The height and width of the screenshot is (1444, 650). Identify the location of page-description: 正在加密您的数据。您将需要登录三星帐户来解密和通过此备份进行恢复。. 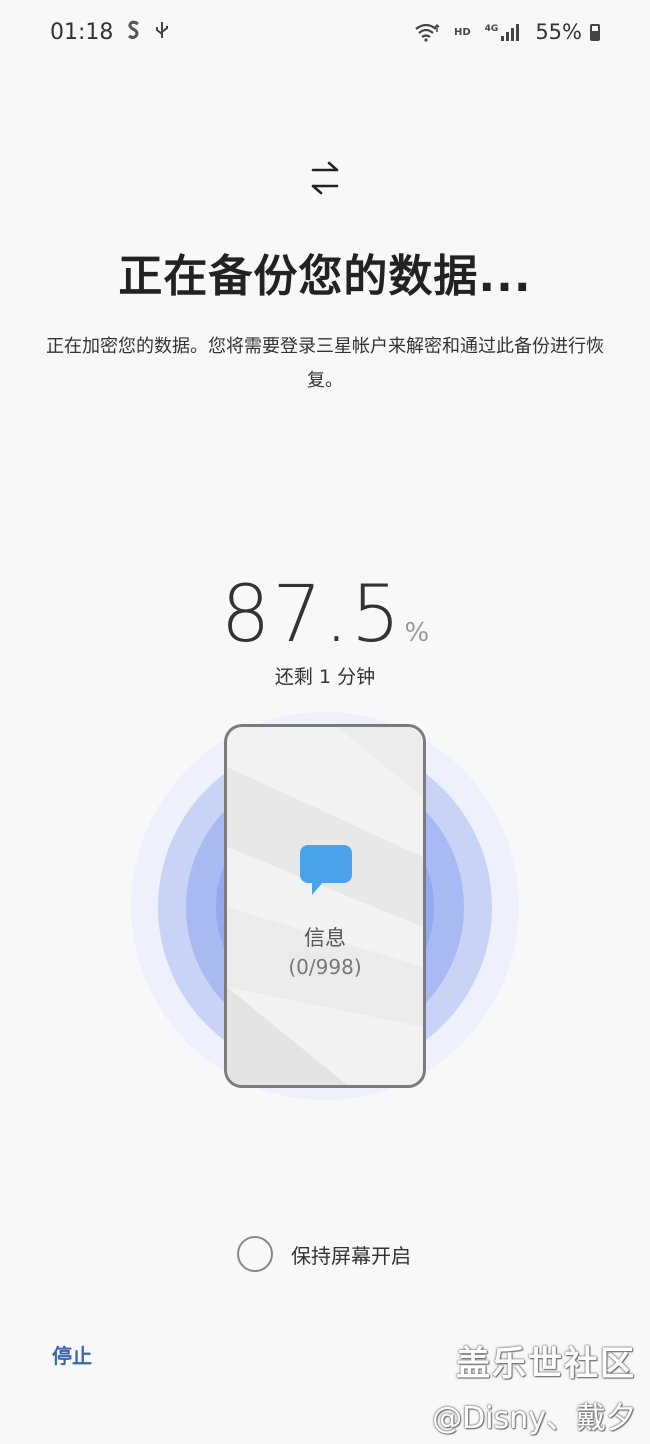
(325, 363).